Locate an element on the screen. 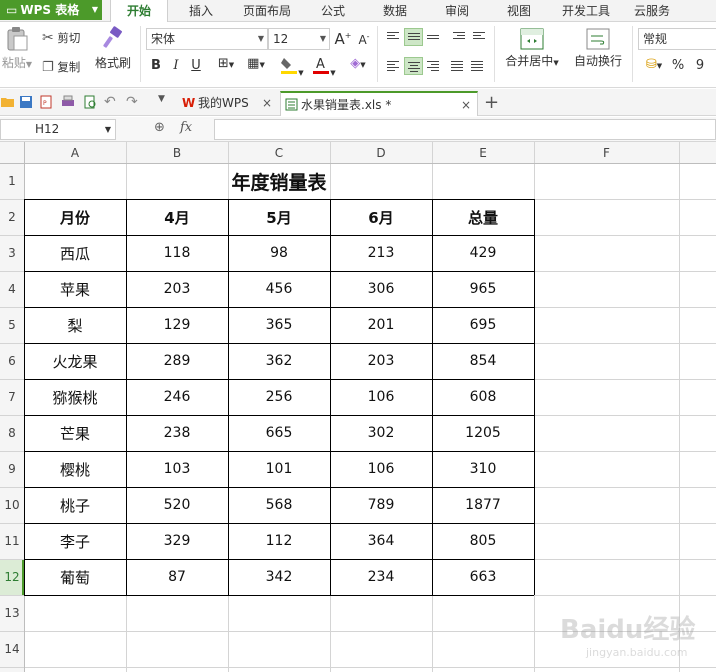 This screenshot has width=716, height=672. customize-dropdown-icon: ▼ is located at coordinates (166, 102).